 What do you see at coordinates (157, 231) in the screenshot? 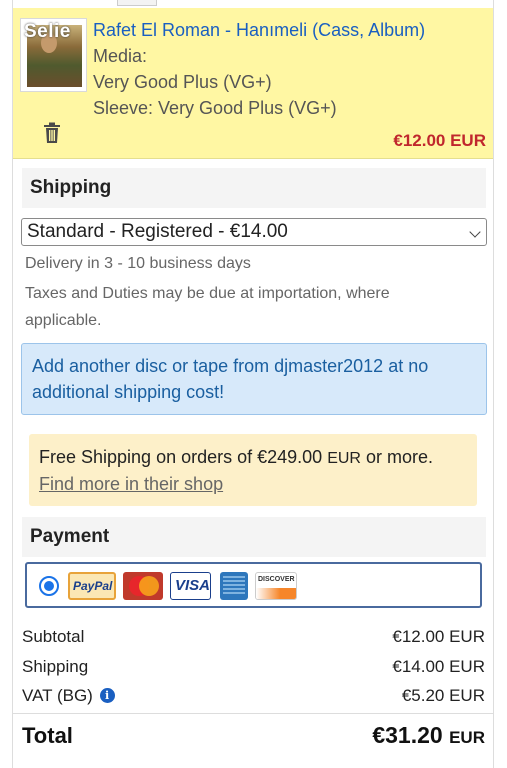
I see `shipping-selected-option: Standard - Registered - €14.00` at bounding box center [157, 231].